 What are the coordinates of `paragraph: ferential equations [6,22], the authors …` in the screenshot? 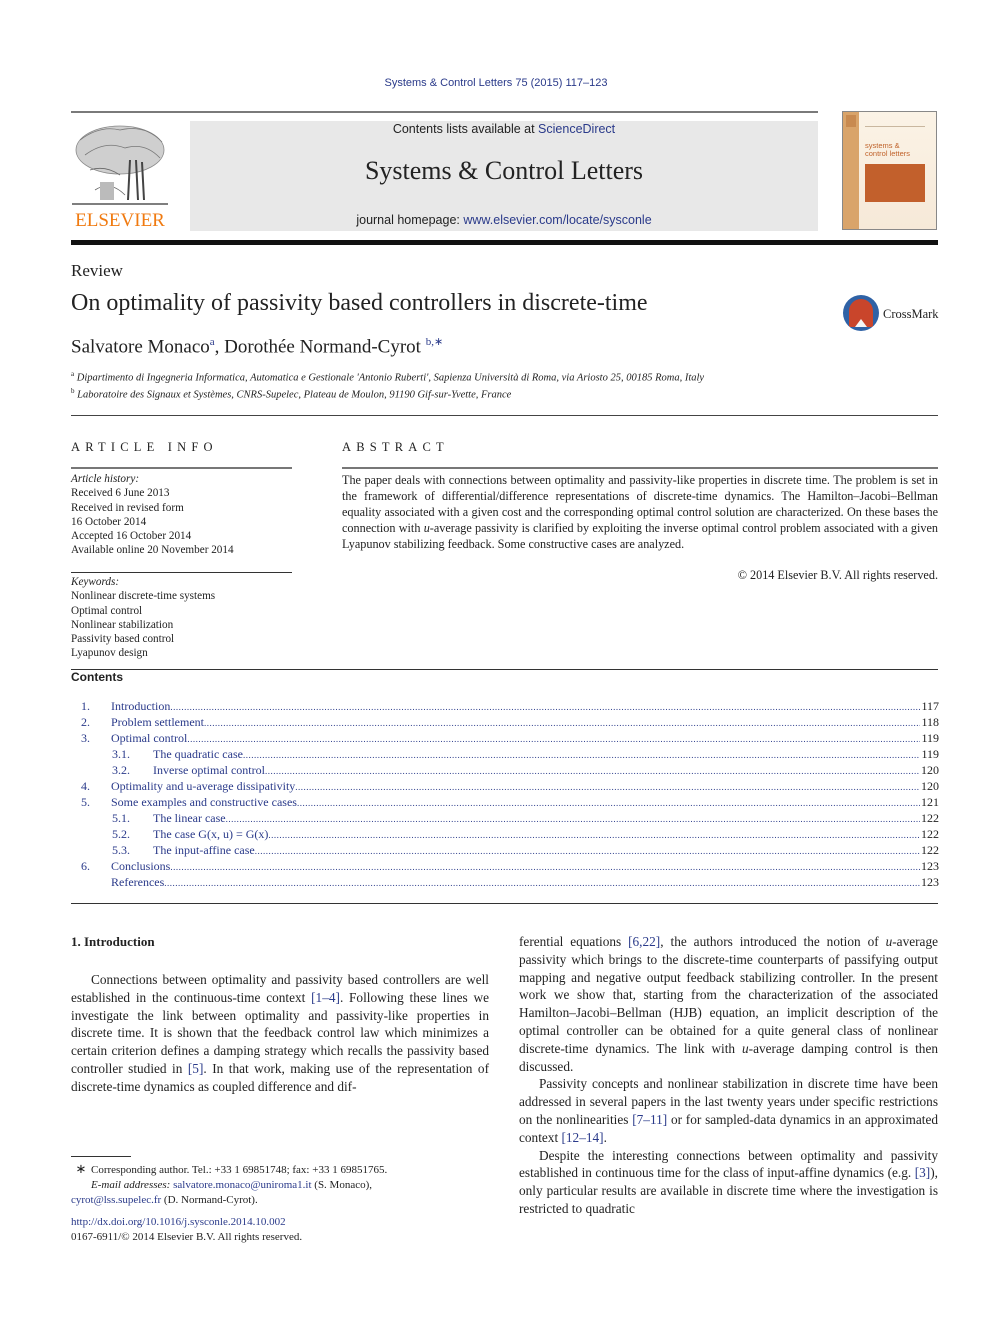 It's located at (729, 1004).